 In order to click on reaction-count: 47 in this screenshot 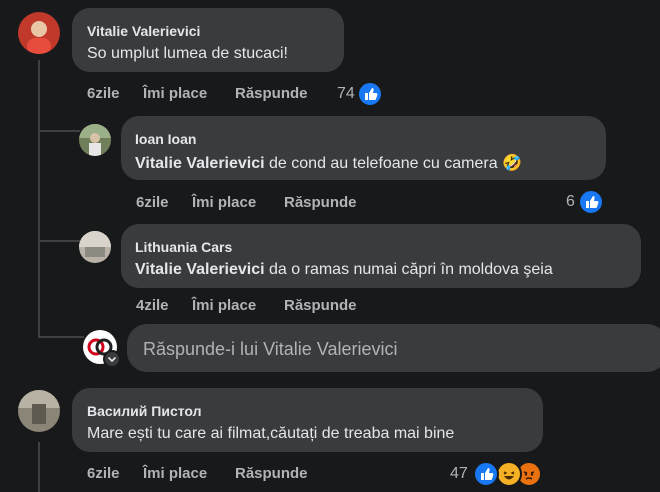, I will do `click(459, 474)`.